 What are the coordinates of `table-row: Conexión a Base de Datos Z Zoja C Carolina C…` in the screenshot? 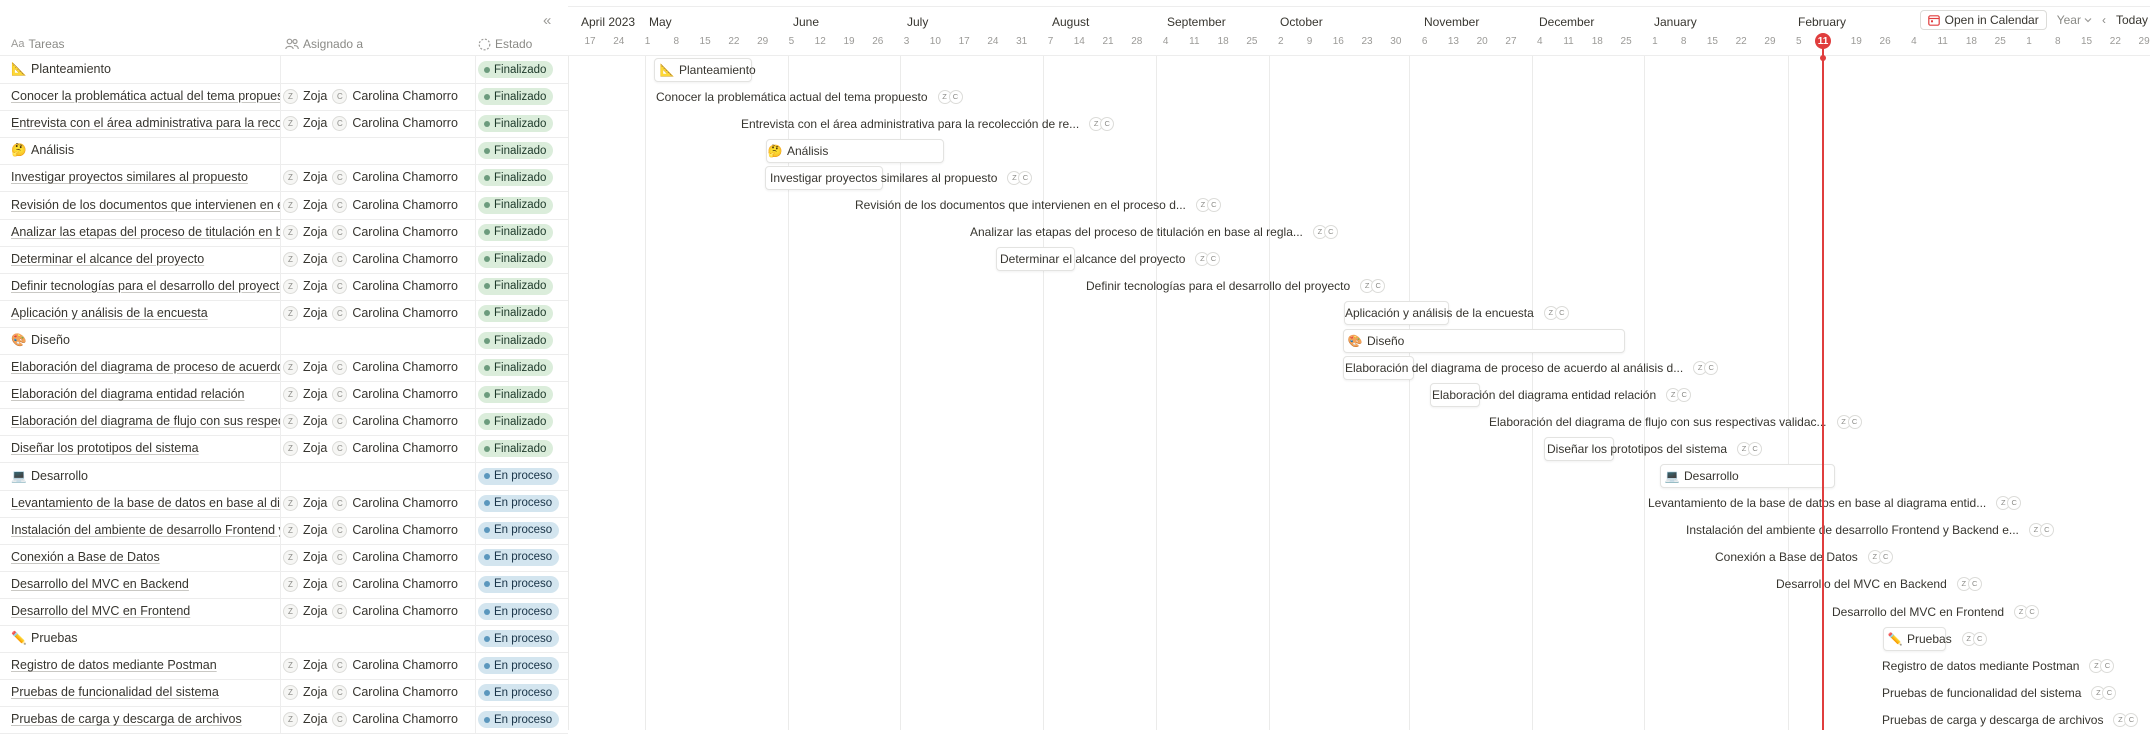 It's located at (284, 557).